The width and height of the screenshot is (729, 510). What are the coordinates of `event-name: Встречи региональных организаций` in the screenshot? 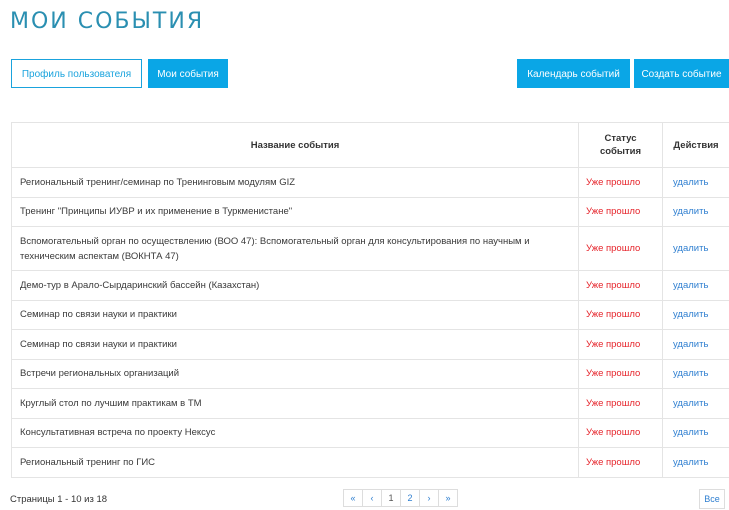 It's located at (295, 373).